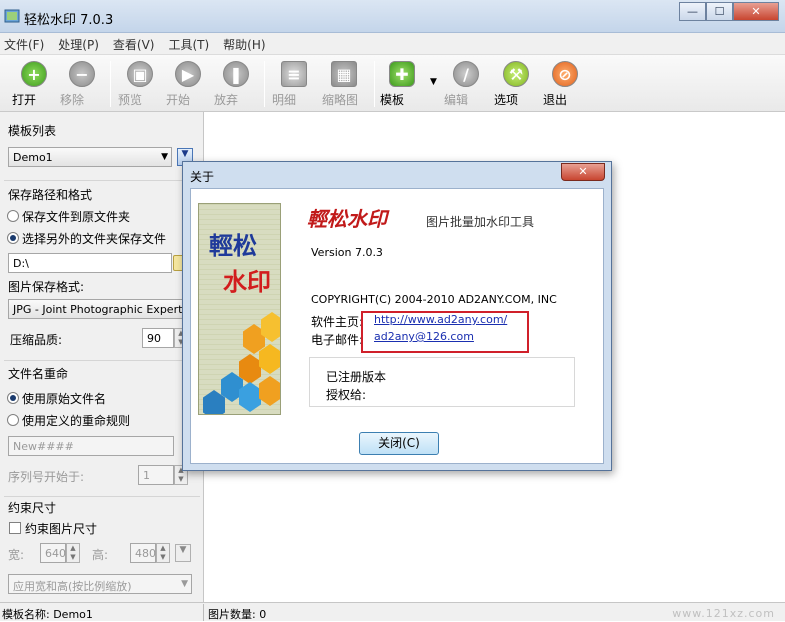 The height and width of the screenshot is (622, 785). Describe the element at coordinates (50, 195) in the screenshot. I see `save-group-title: 保存路径和格式` at that location.